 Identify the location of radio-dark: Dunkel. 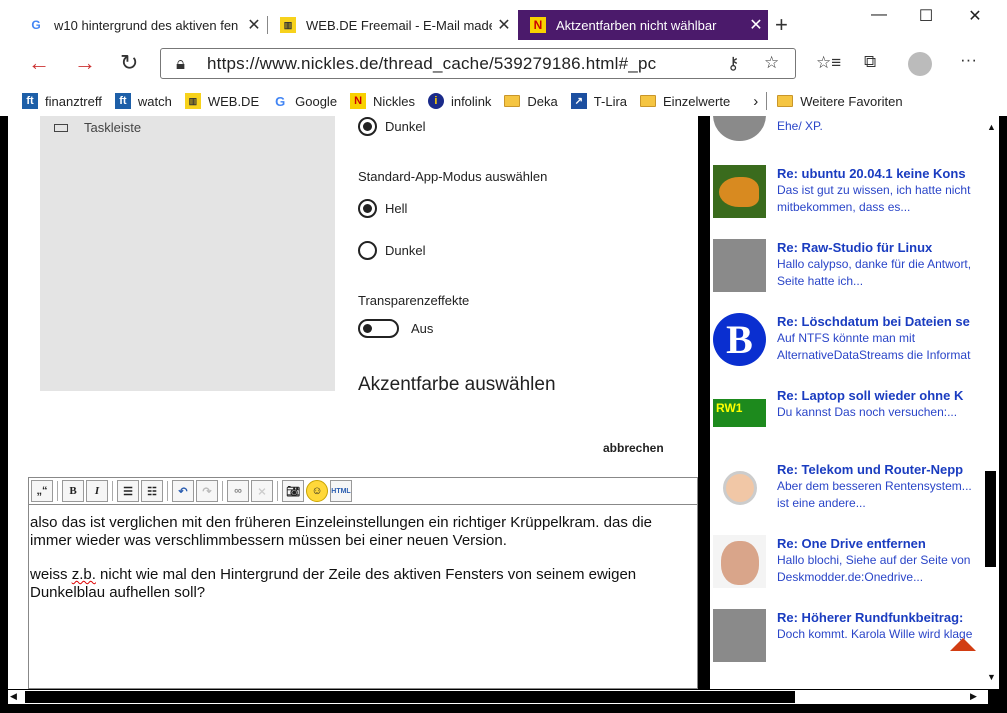
(391, 250).